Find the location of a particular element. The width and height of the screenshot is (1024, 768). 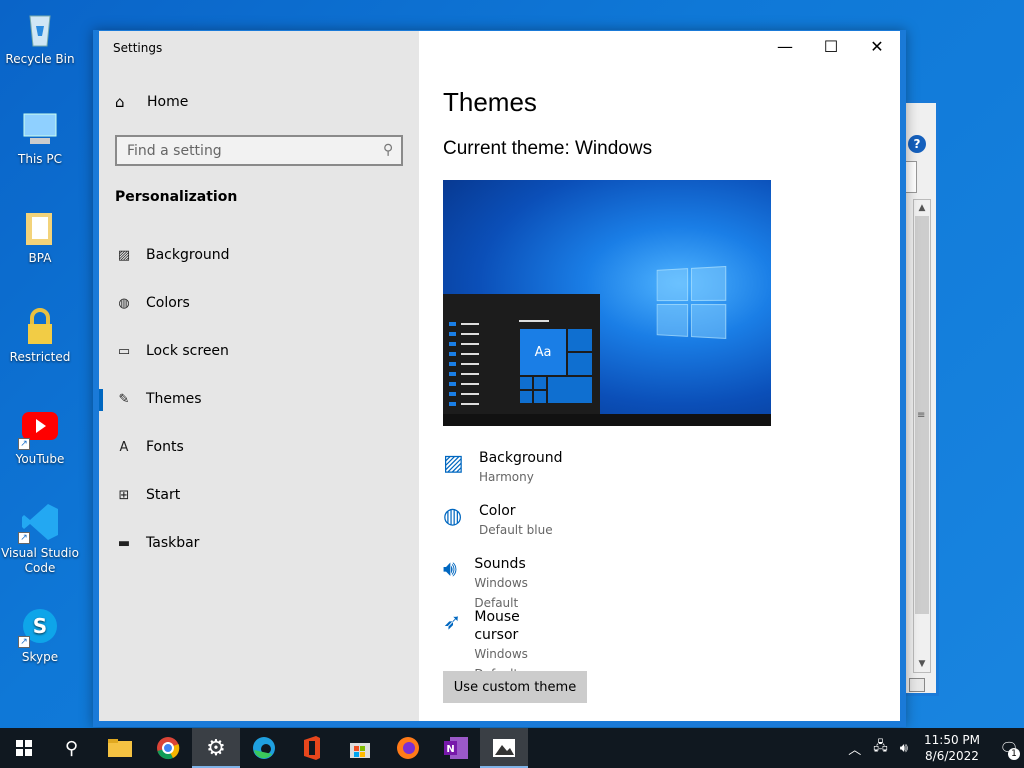

notification-button: 🗨︎ 1 is located at coordinates (1009, 748).